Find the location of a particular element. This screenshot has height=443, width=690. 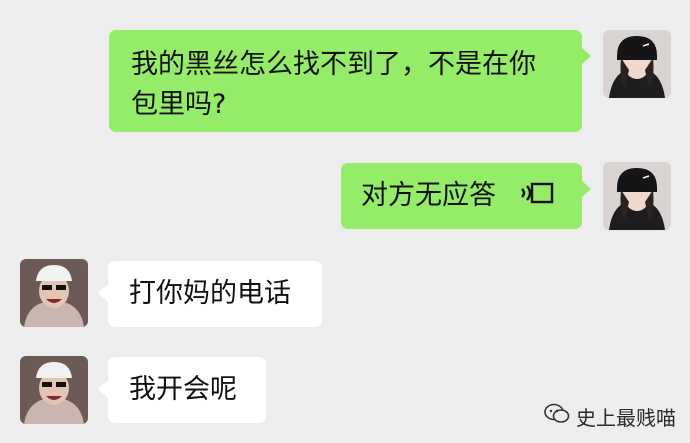

outgoing-call-status-bubble: 对方无应答 is located at coordinates (461, 196).